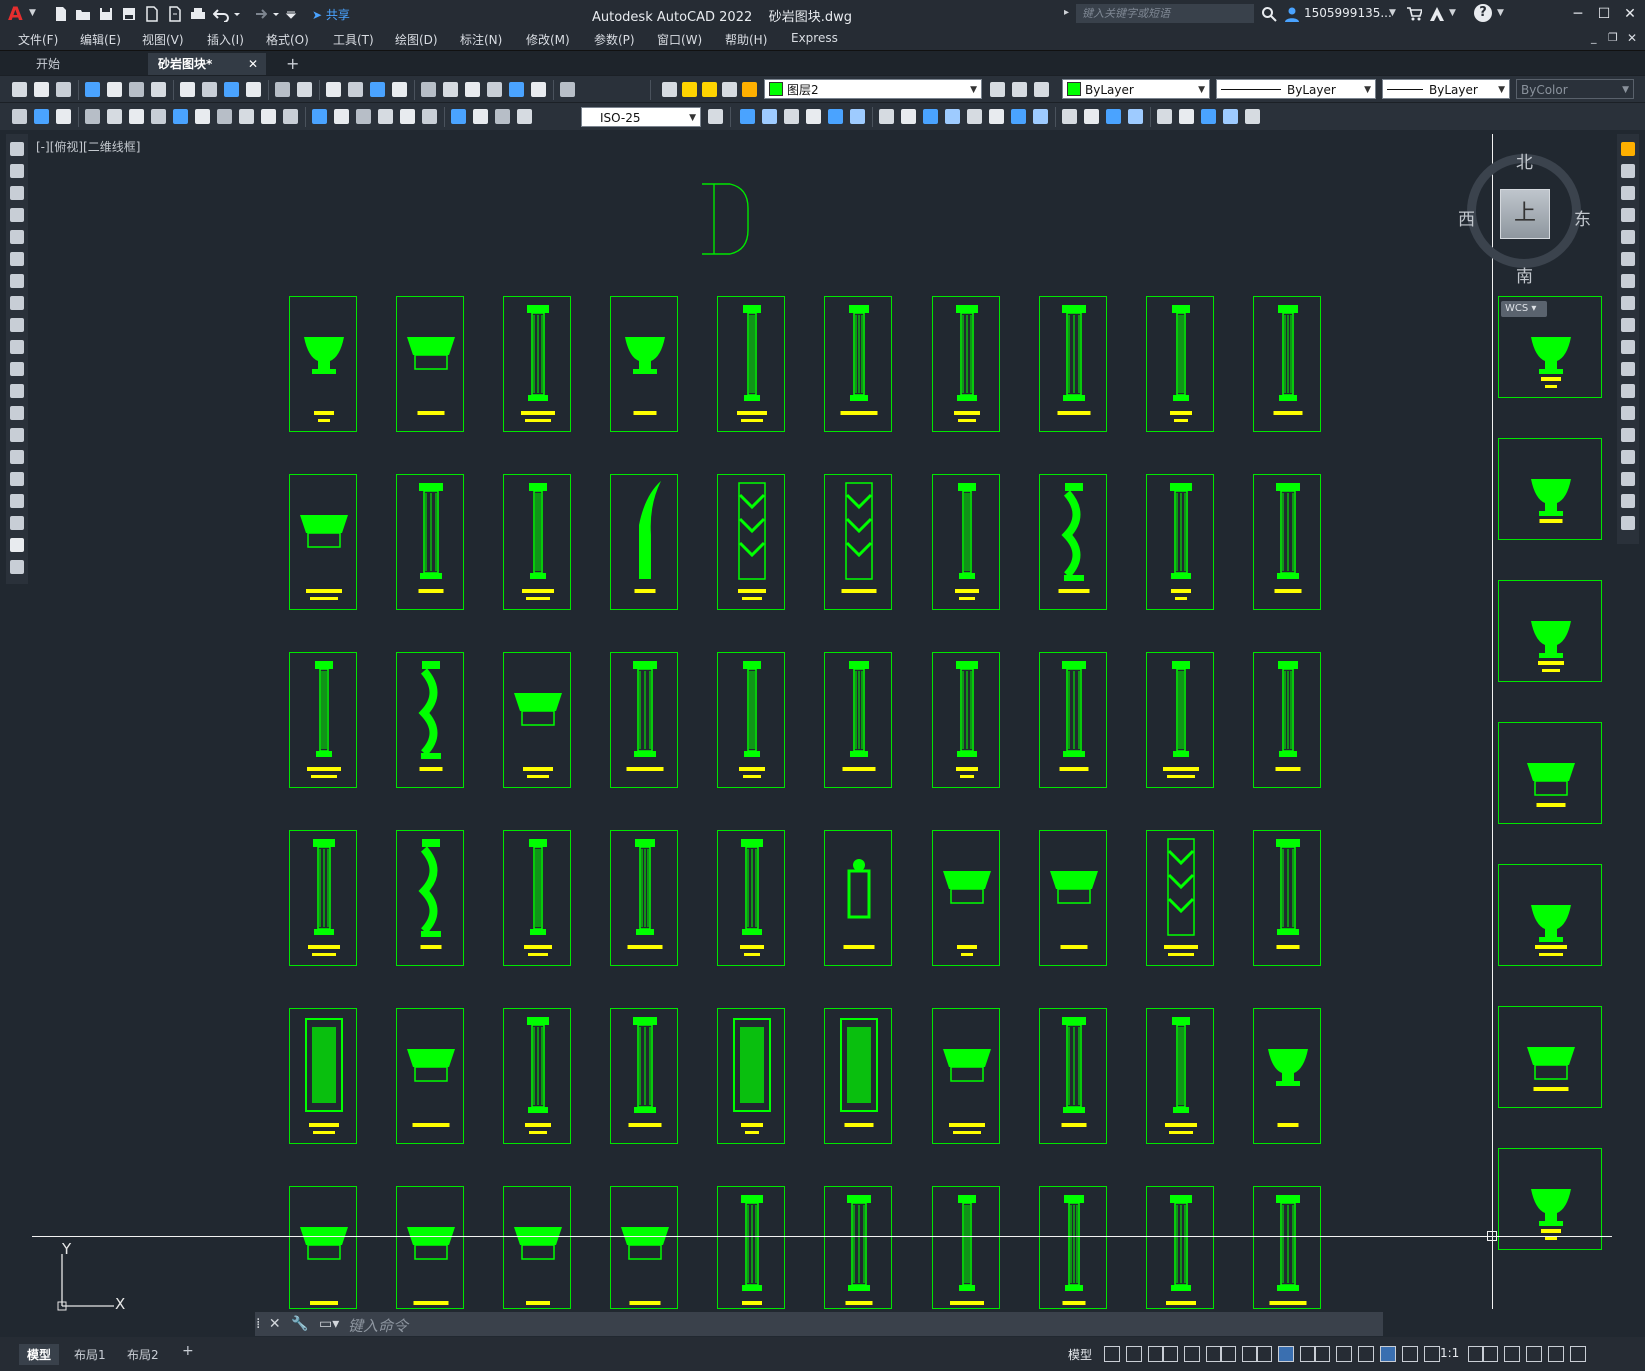  What do you see at coordinates (258, 1324) in the screenshot?
I see `command-grip-icon: ⁞` at bounding box center [258, 1324].